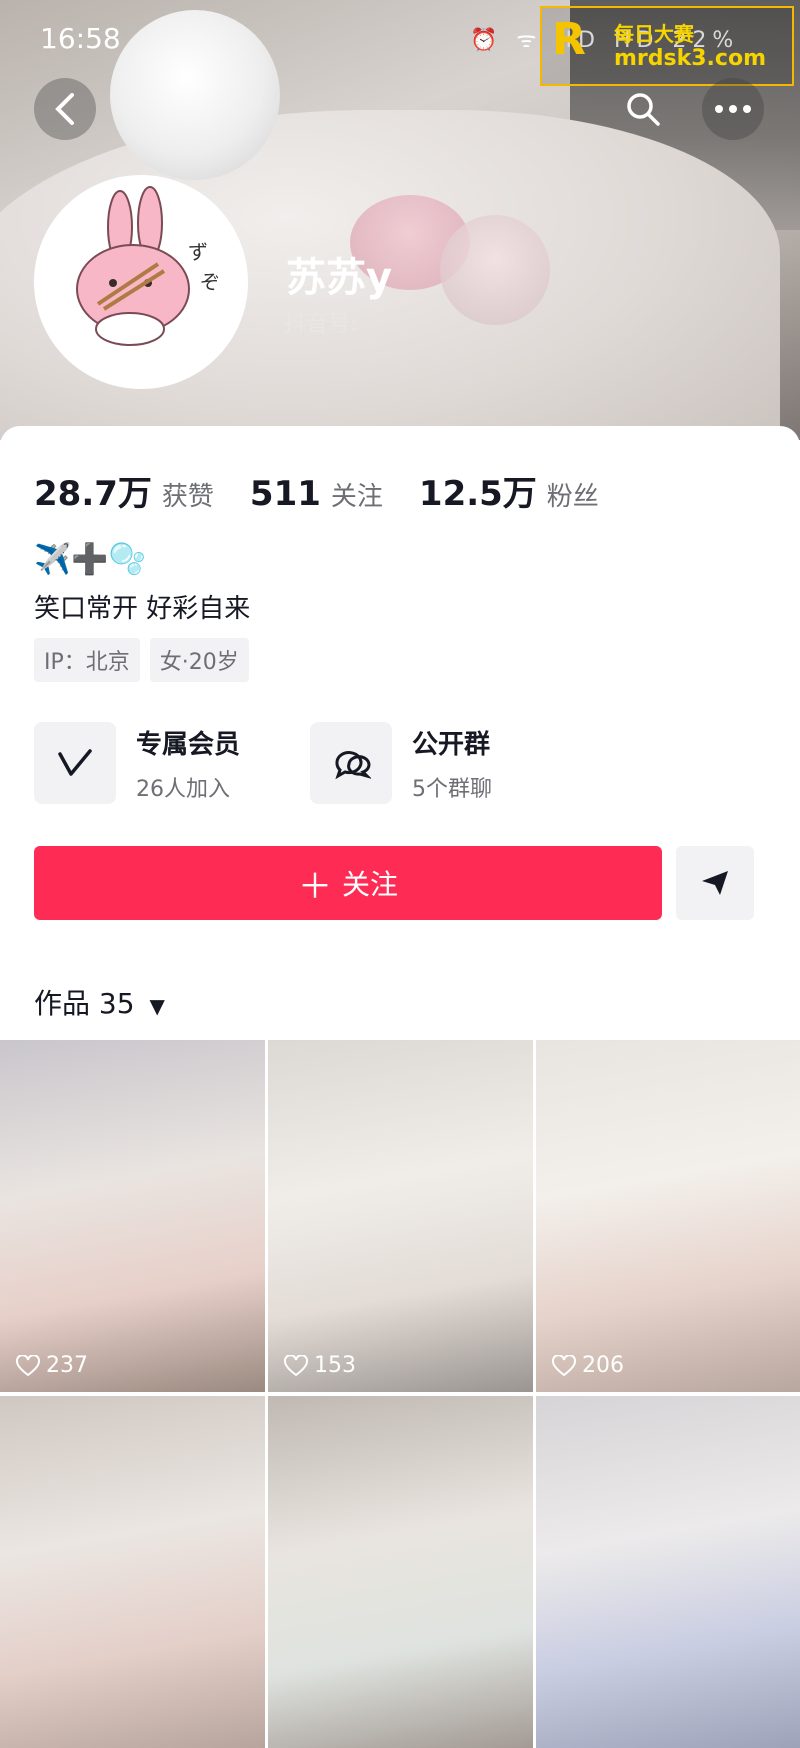 Image resolution: width=800 pixels, height=1748 pixels. What do you see at coordinates (452, 789) in the screenshot?
I see `group-chat-subtitle: 5个群聊` at bounding box center [452, 789].